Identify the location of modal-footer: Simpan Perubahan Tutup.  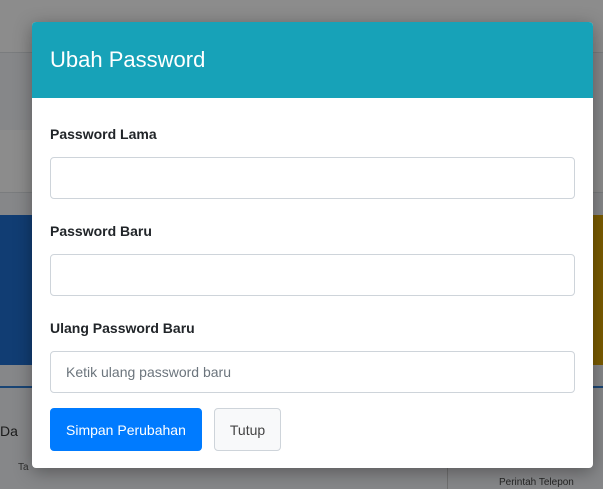
(166, 429).